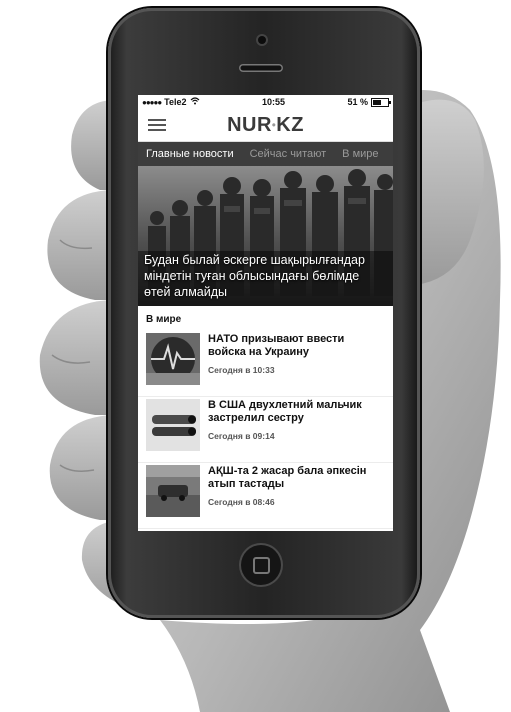 The image size is (511, 712). I want to click on news-time: Сегодня в 10:33, so click(241, 370).